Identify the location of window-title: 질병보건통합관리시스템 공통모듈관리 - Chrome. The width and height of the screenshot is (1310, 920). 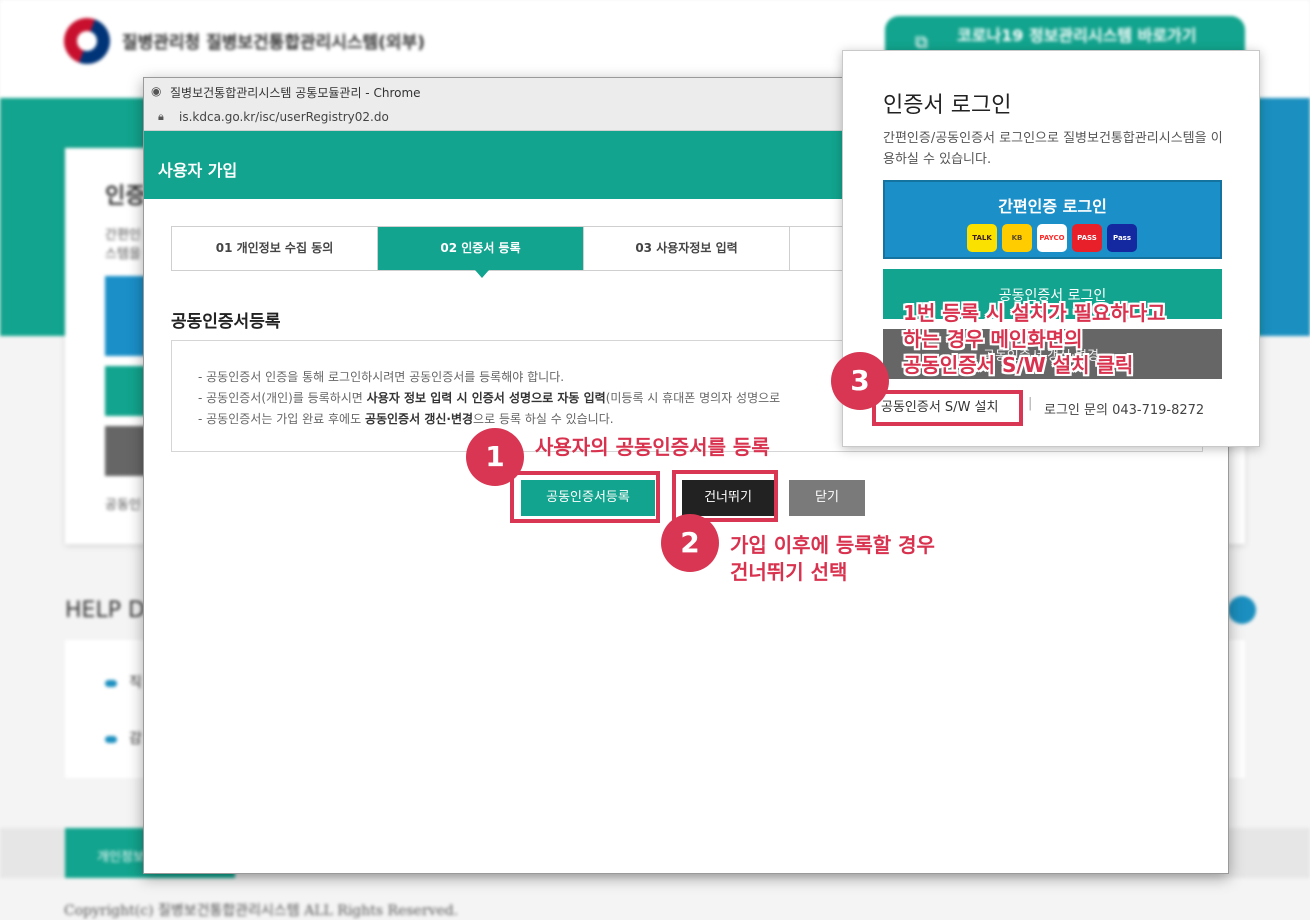
(295, 93).